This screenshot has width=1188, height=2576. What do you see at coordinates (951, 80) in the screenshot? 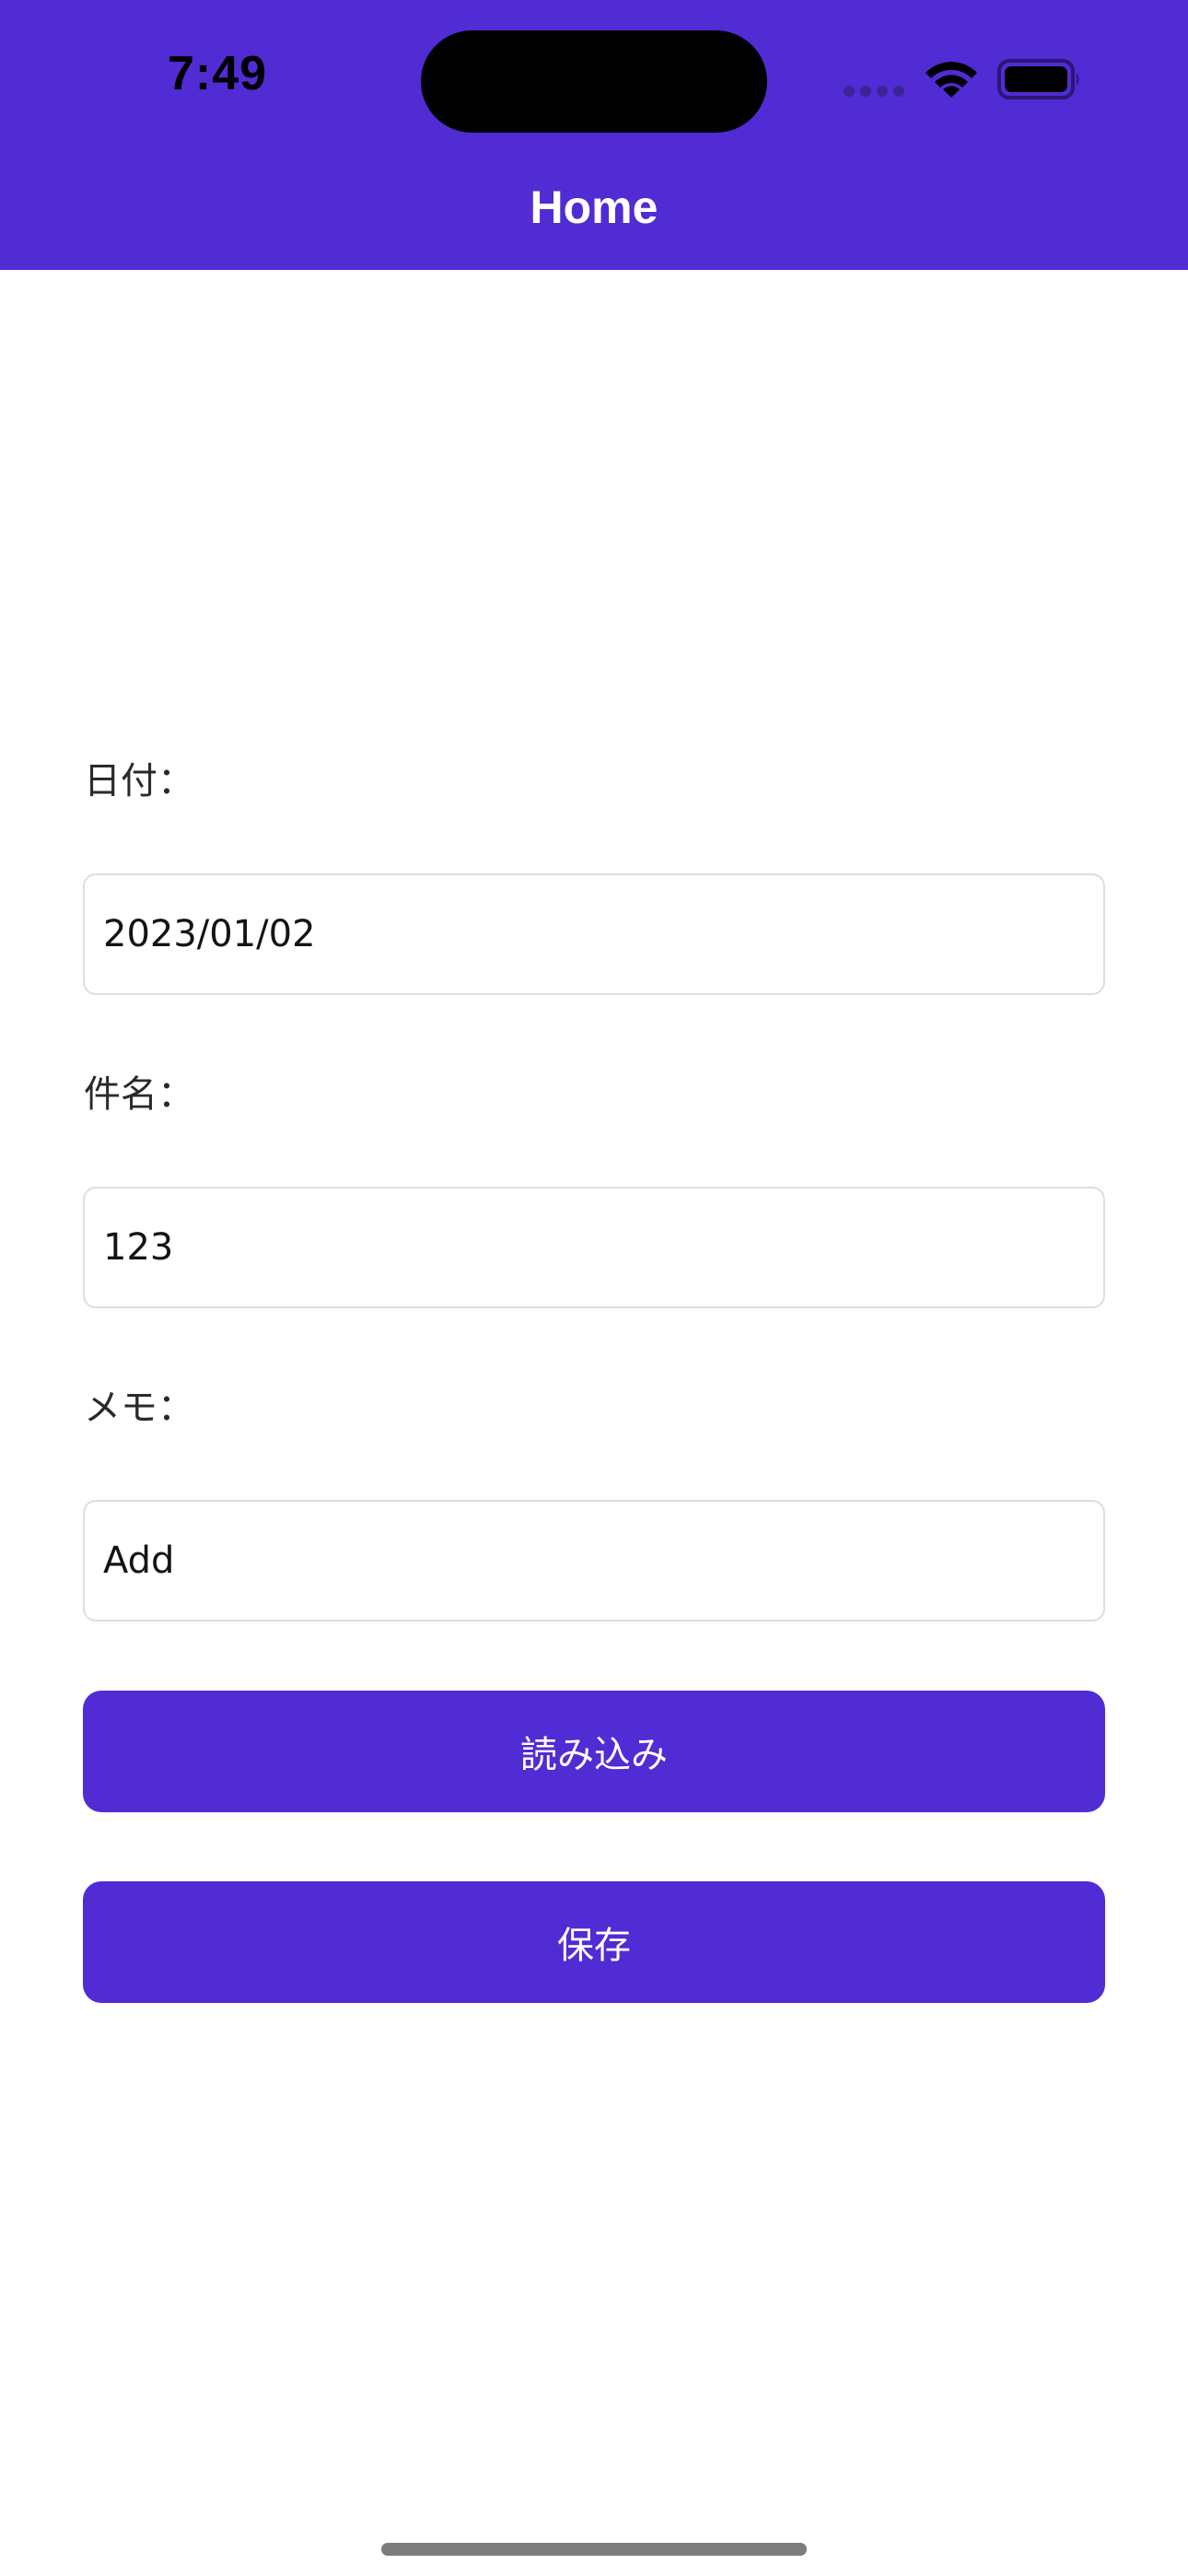
I see `wifi-icon` at bounding box center [951, 80].